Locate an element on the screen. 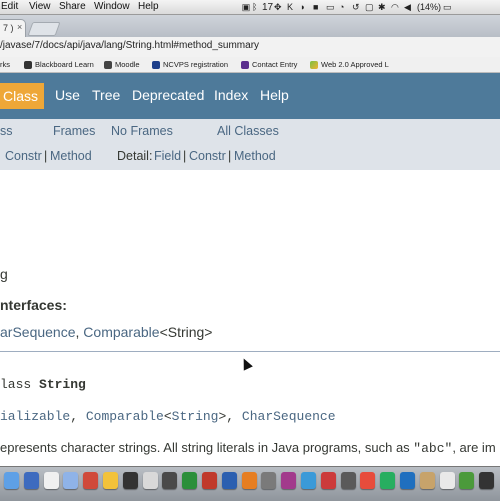 This screenshot has height=501, width=500. detail-field-link: Field is located at coordinates (167, 156).